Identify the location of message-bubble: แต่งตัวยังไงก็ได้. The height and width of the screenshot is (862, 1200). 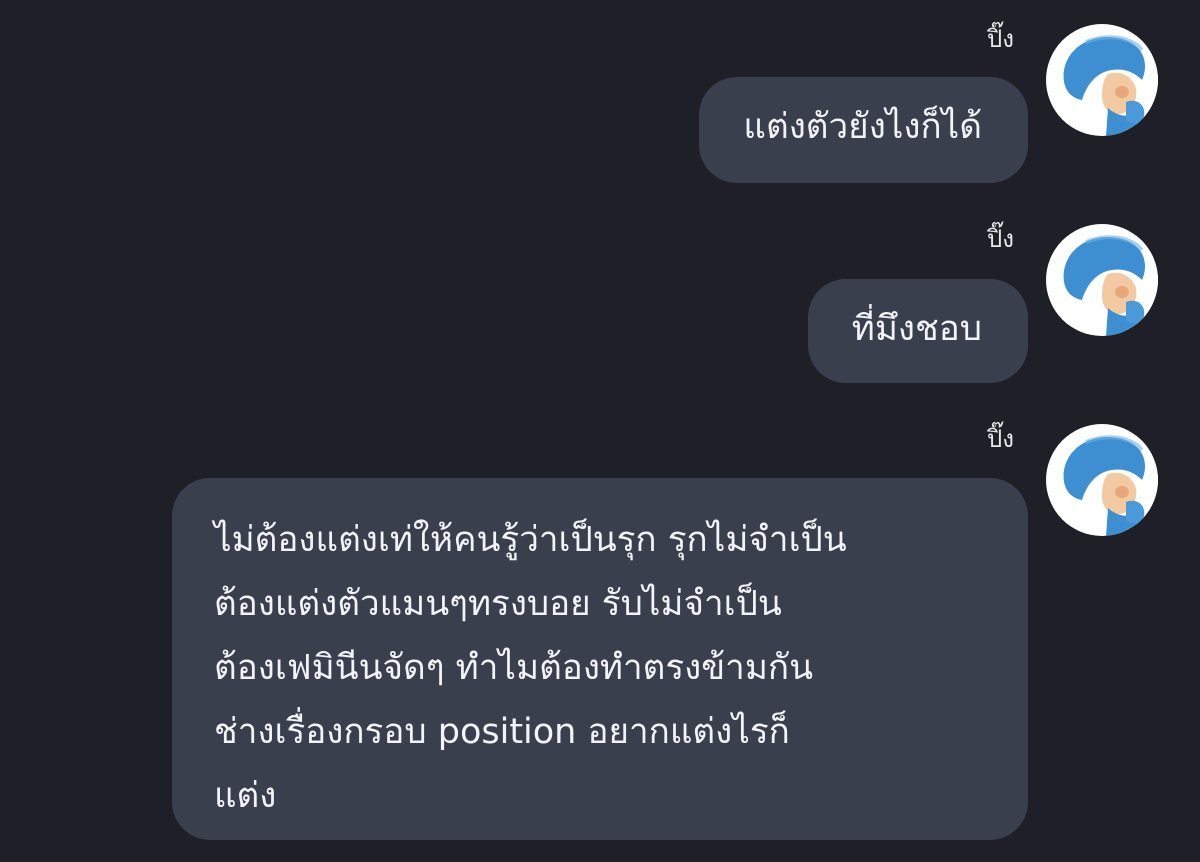
(863, 130).